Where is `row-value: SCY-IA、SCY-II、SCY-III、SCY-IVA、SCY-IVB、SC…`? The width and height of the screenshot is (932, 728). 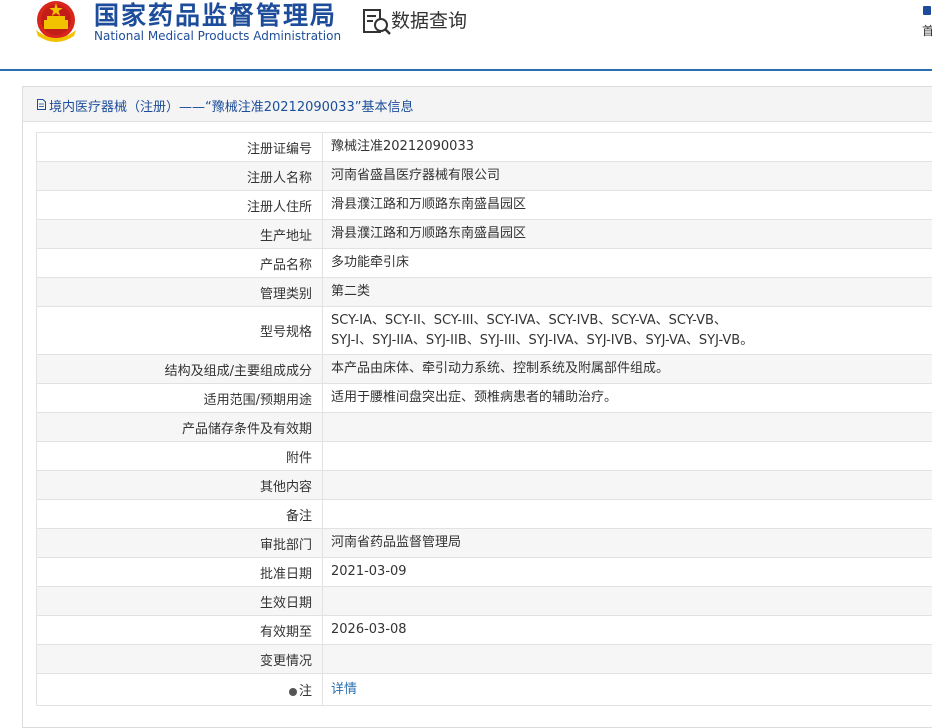
row-value: SCY-IA、SCY-II、SCY-III、SCY-IVA、SCY-IVB、SC… is located at coordinates (627, 331).